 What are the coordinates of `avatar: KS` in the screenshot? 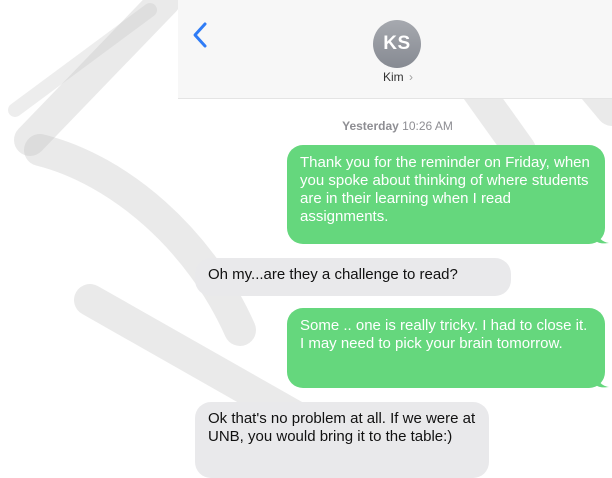 It's located at (397, 44).